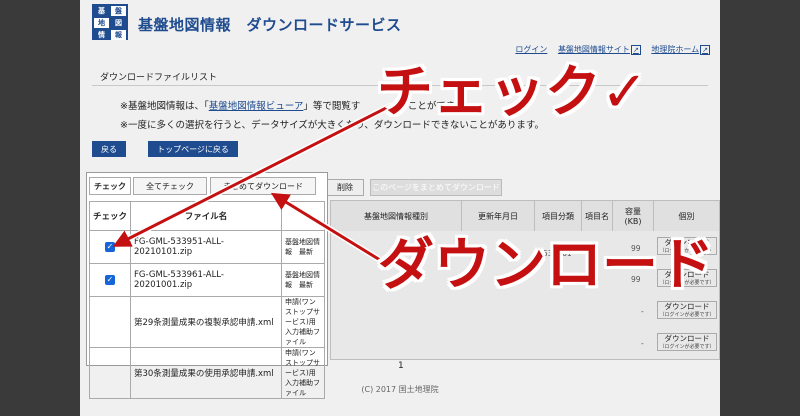 The width and height of the screenshot is (800, 416). Describe the element at coordinates (325, 227) in the screenshot. I see `arrow-to-bulk-download` at that location.